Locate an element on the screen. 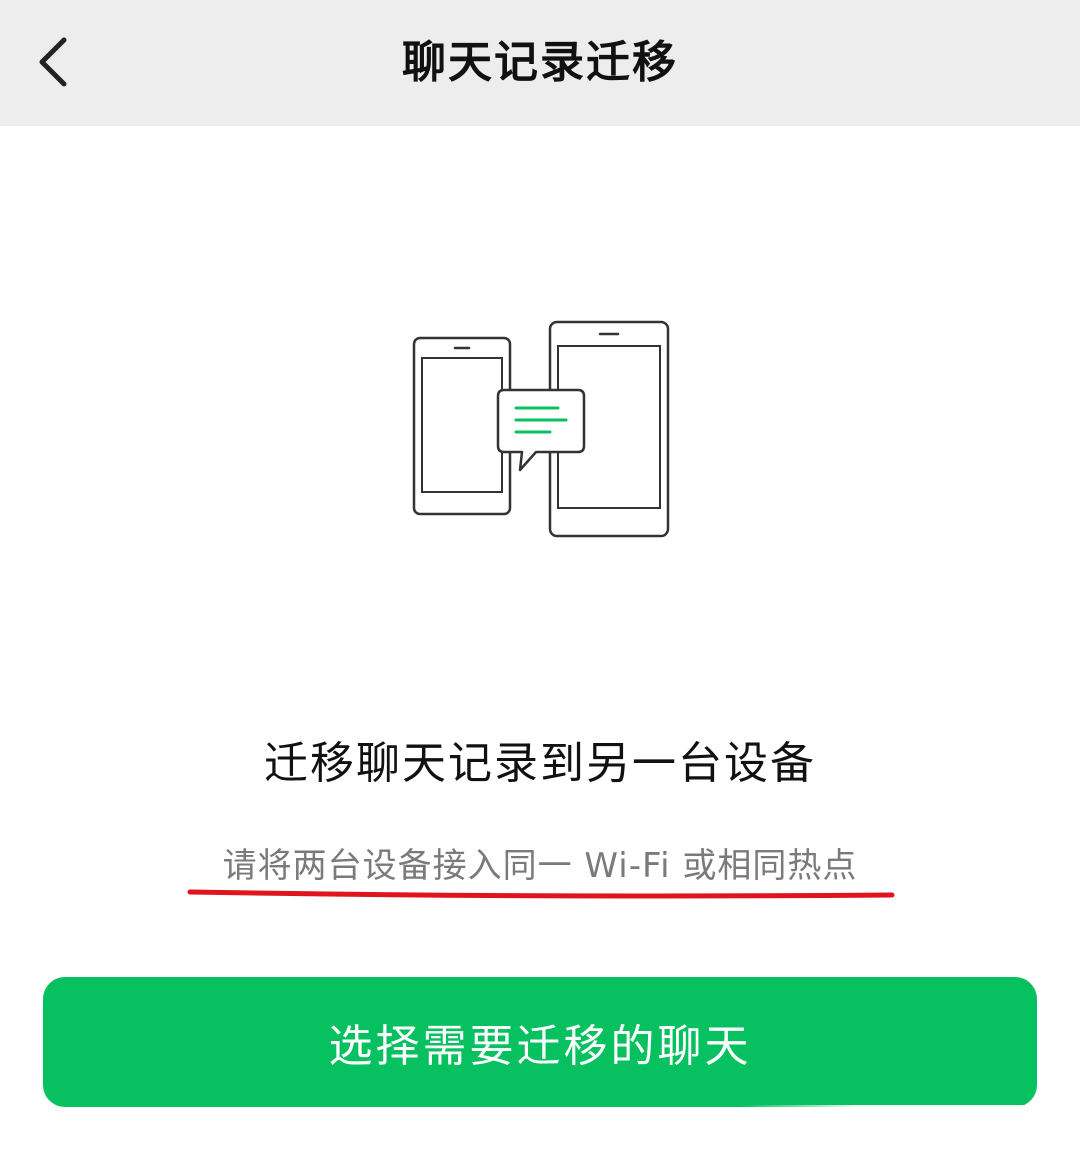 Image resolution: width=1080 pixels, height=1175 pixels. navigation-bar: 聊天记录迁移 is located at coordinates (540, 63).